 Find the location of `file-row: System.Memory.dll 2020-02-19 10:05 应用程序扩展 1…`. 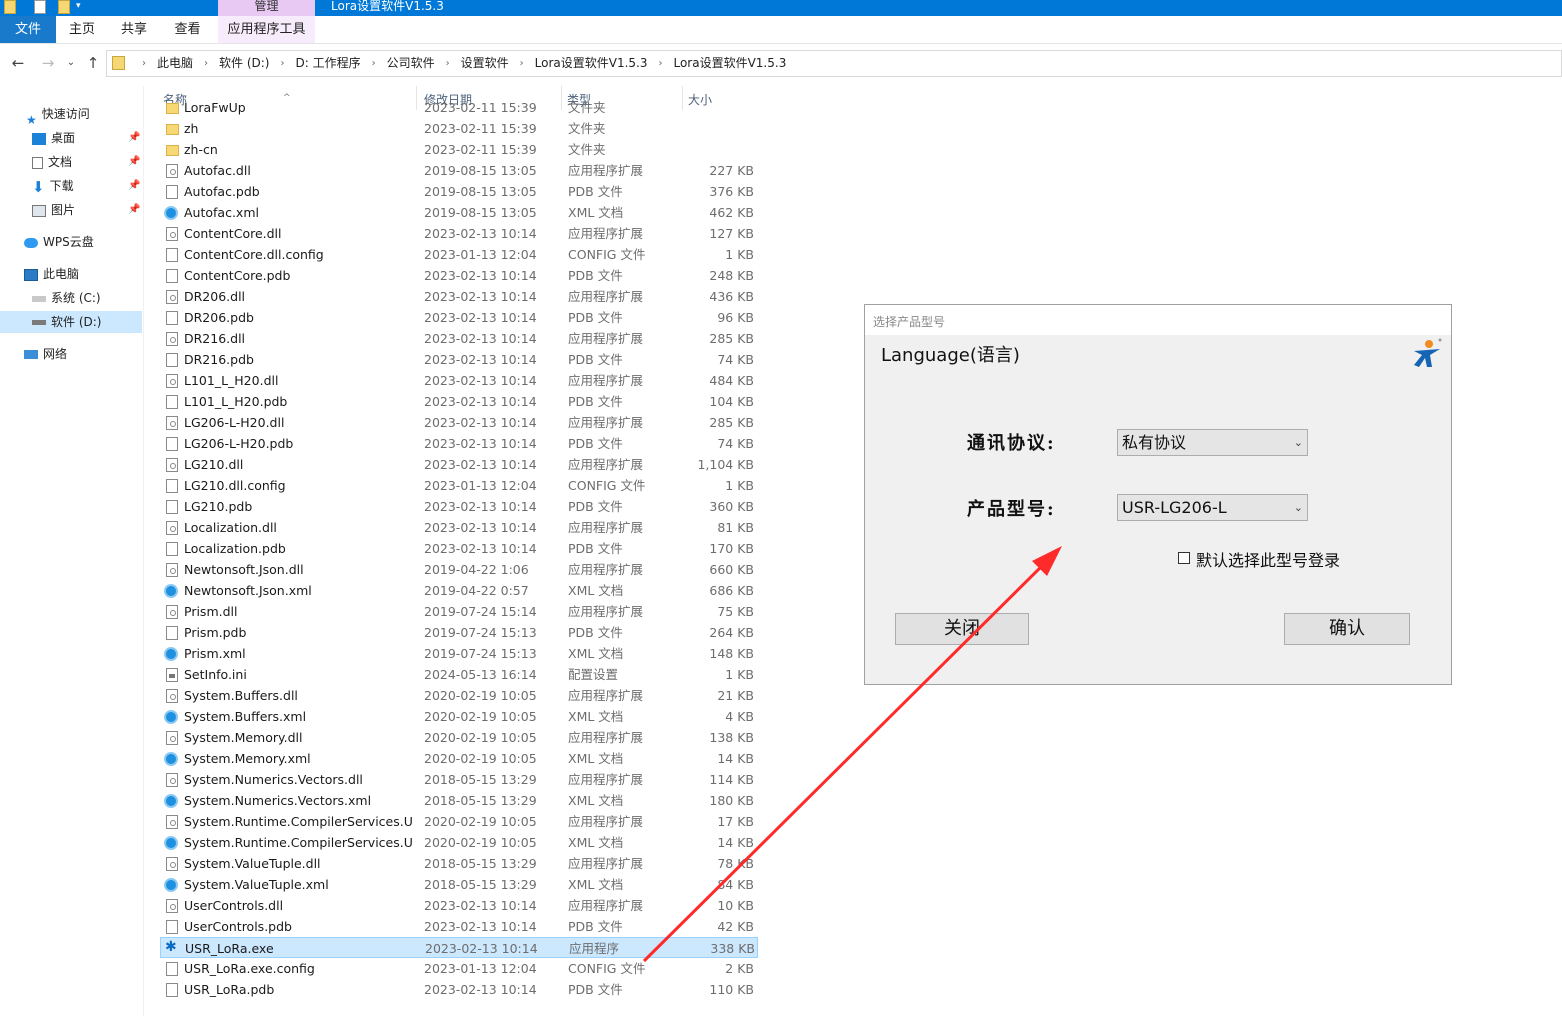

file-row: System.Memory.dll 2020-02-19 10:05 应用程序扩展 1… is located at coordinates (459, 737).